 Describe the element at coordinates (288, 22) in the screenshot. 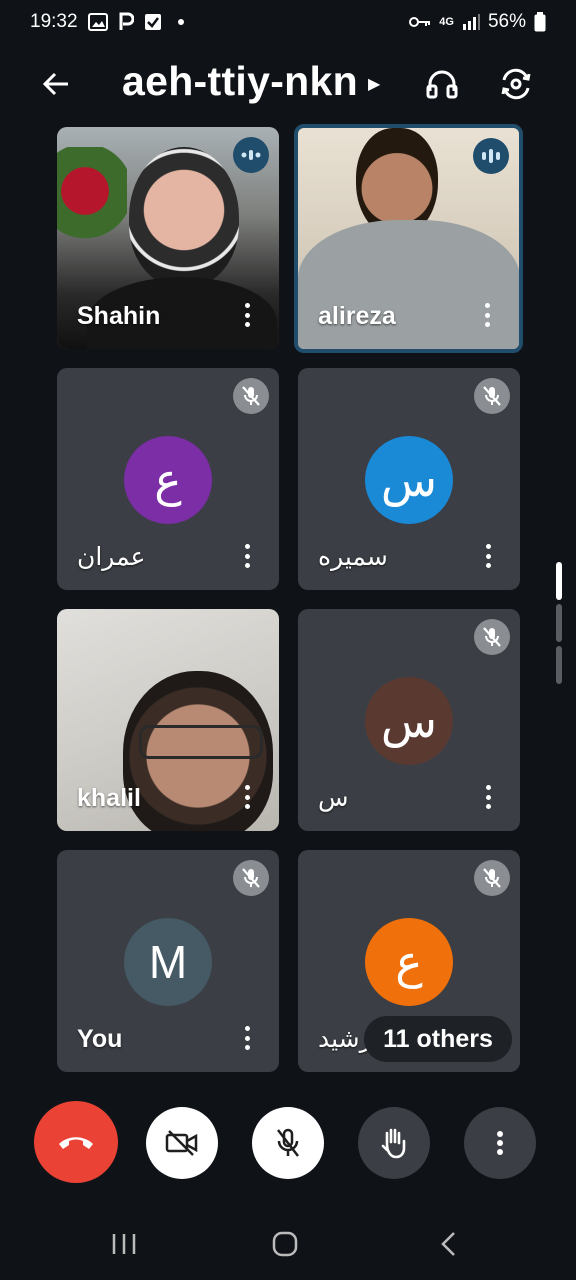

I see `status-bar: 19:32 4G 56%` at that location.